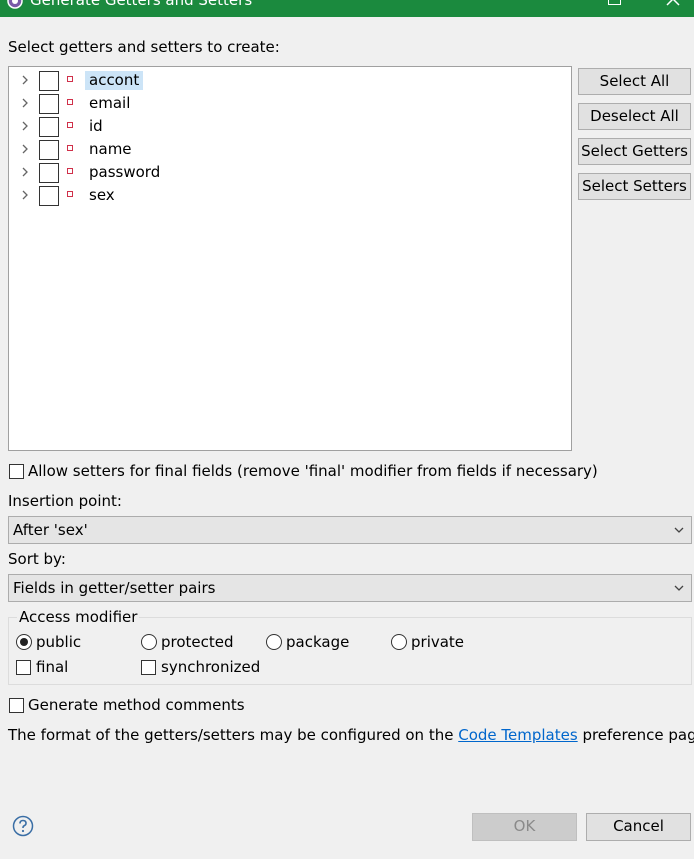  Describe the element at coordinates (517, 735) in the screenshot. I see `code-templates-link: Code Templates` at that location.